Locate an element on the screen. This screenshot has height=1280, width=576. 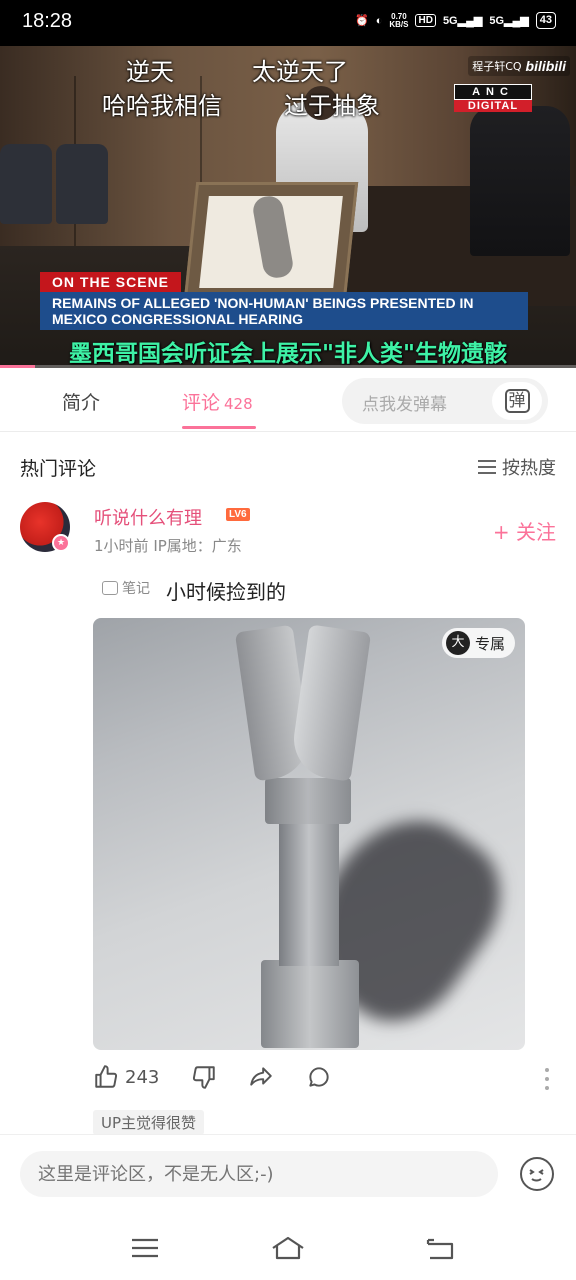
thumbs-down-icon is located at coordinates (203, 1077).